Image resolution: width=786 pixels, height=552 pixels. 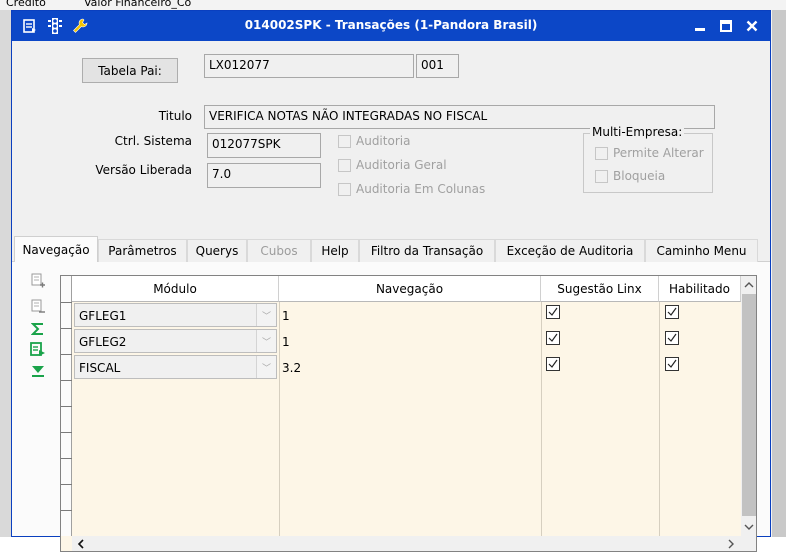 I want to click on row-1-habilitado-checkbox, so click(x=672, y=312).